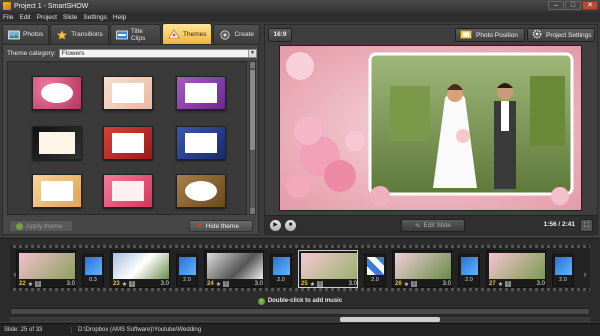  I want to click on status-slide-count: Slide: 25 of 33, so click(36, 330).